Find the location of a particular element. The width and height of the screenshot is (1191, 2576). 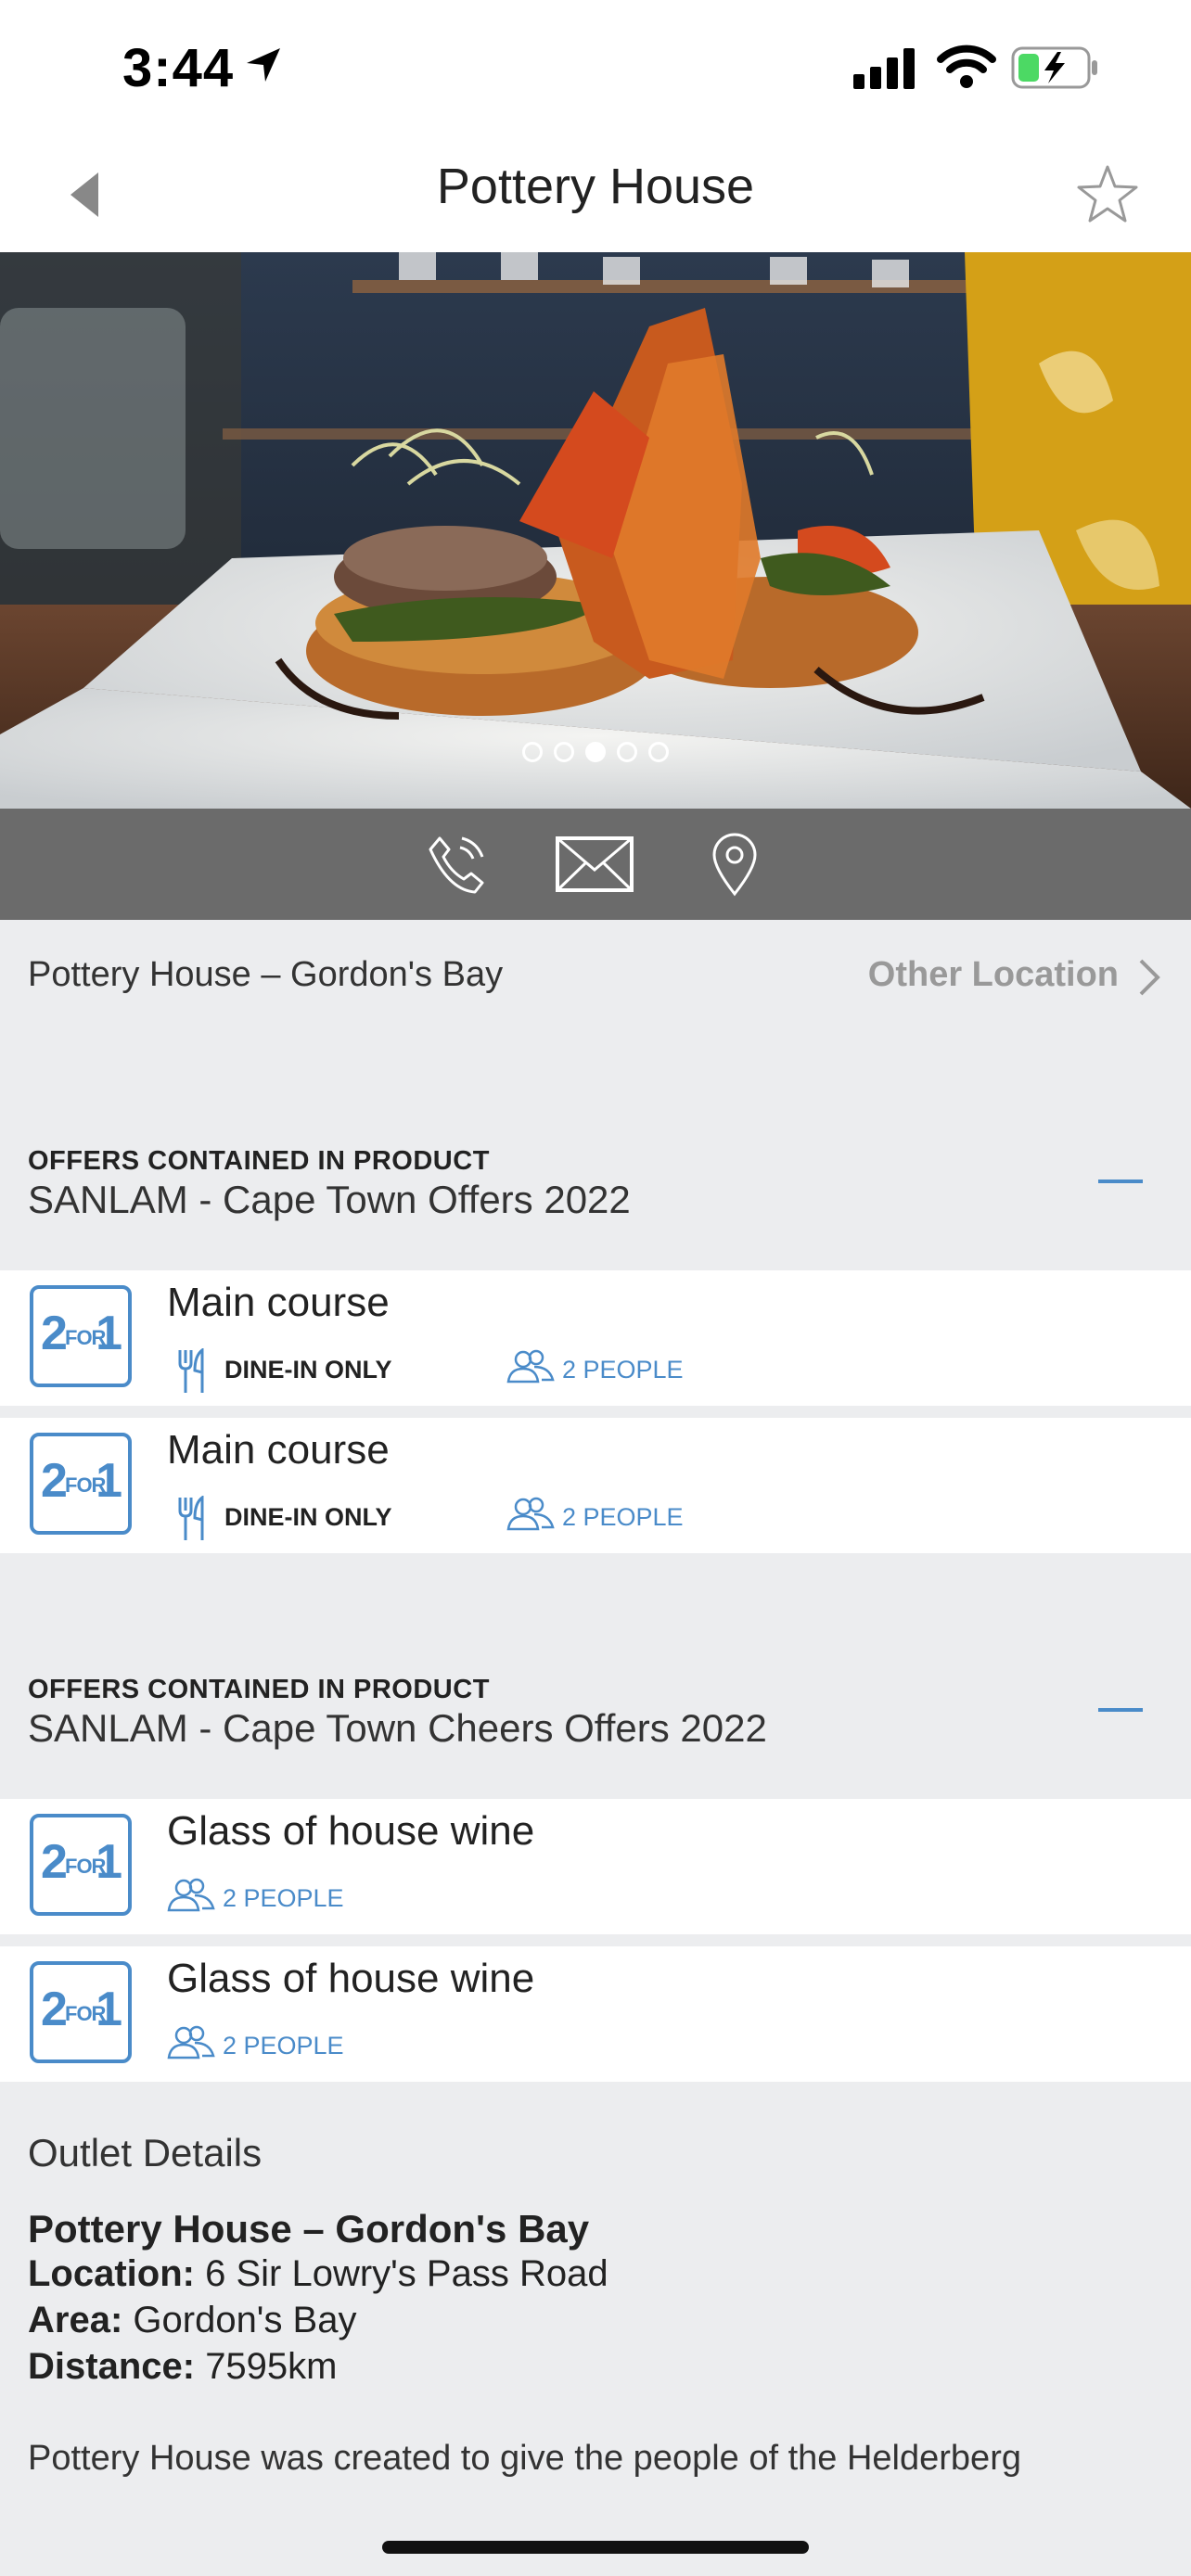

outlet-location: Location: 6 Sir Lowry's Pass Road is located at coordinates (318, 2273).